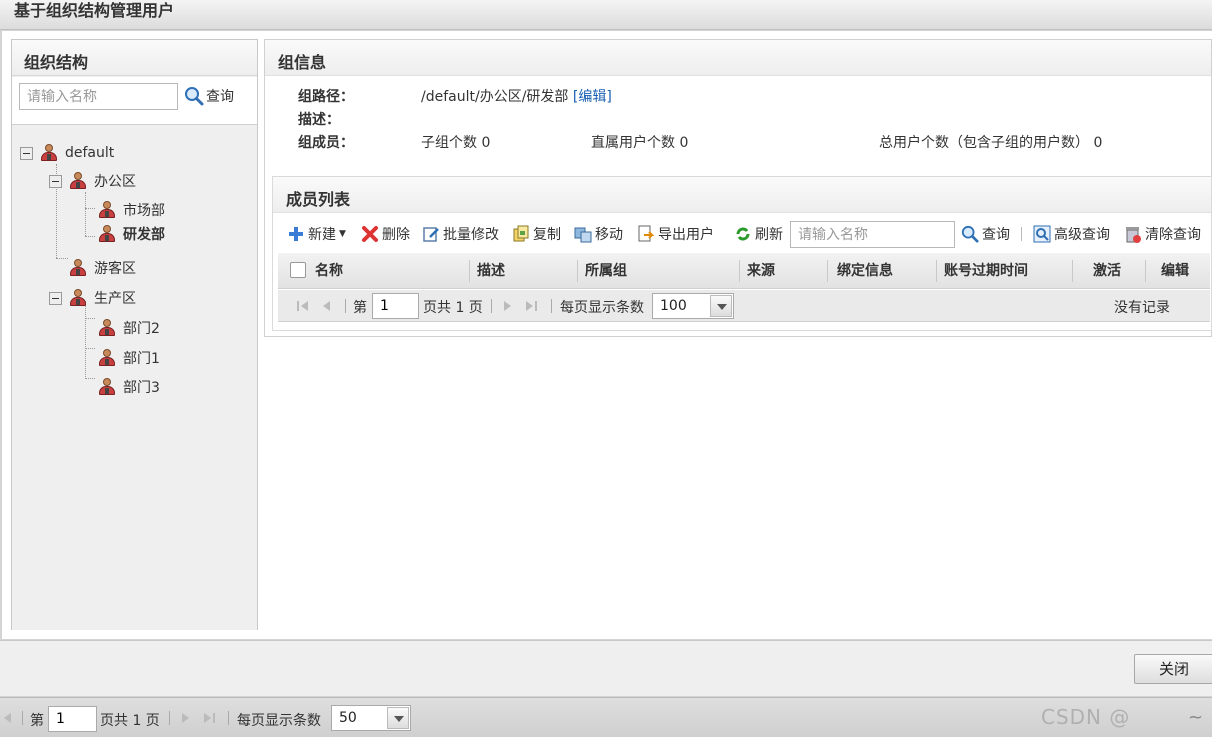 The height and width of the screenshot is (737, 1212). Describe the element at coordinates (37, 721) in the screenshot. I see `bg-page-prefix: 第` at that location.